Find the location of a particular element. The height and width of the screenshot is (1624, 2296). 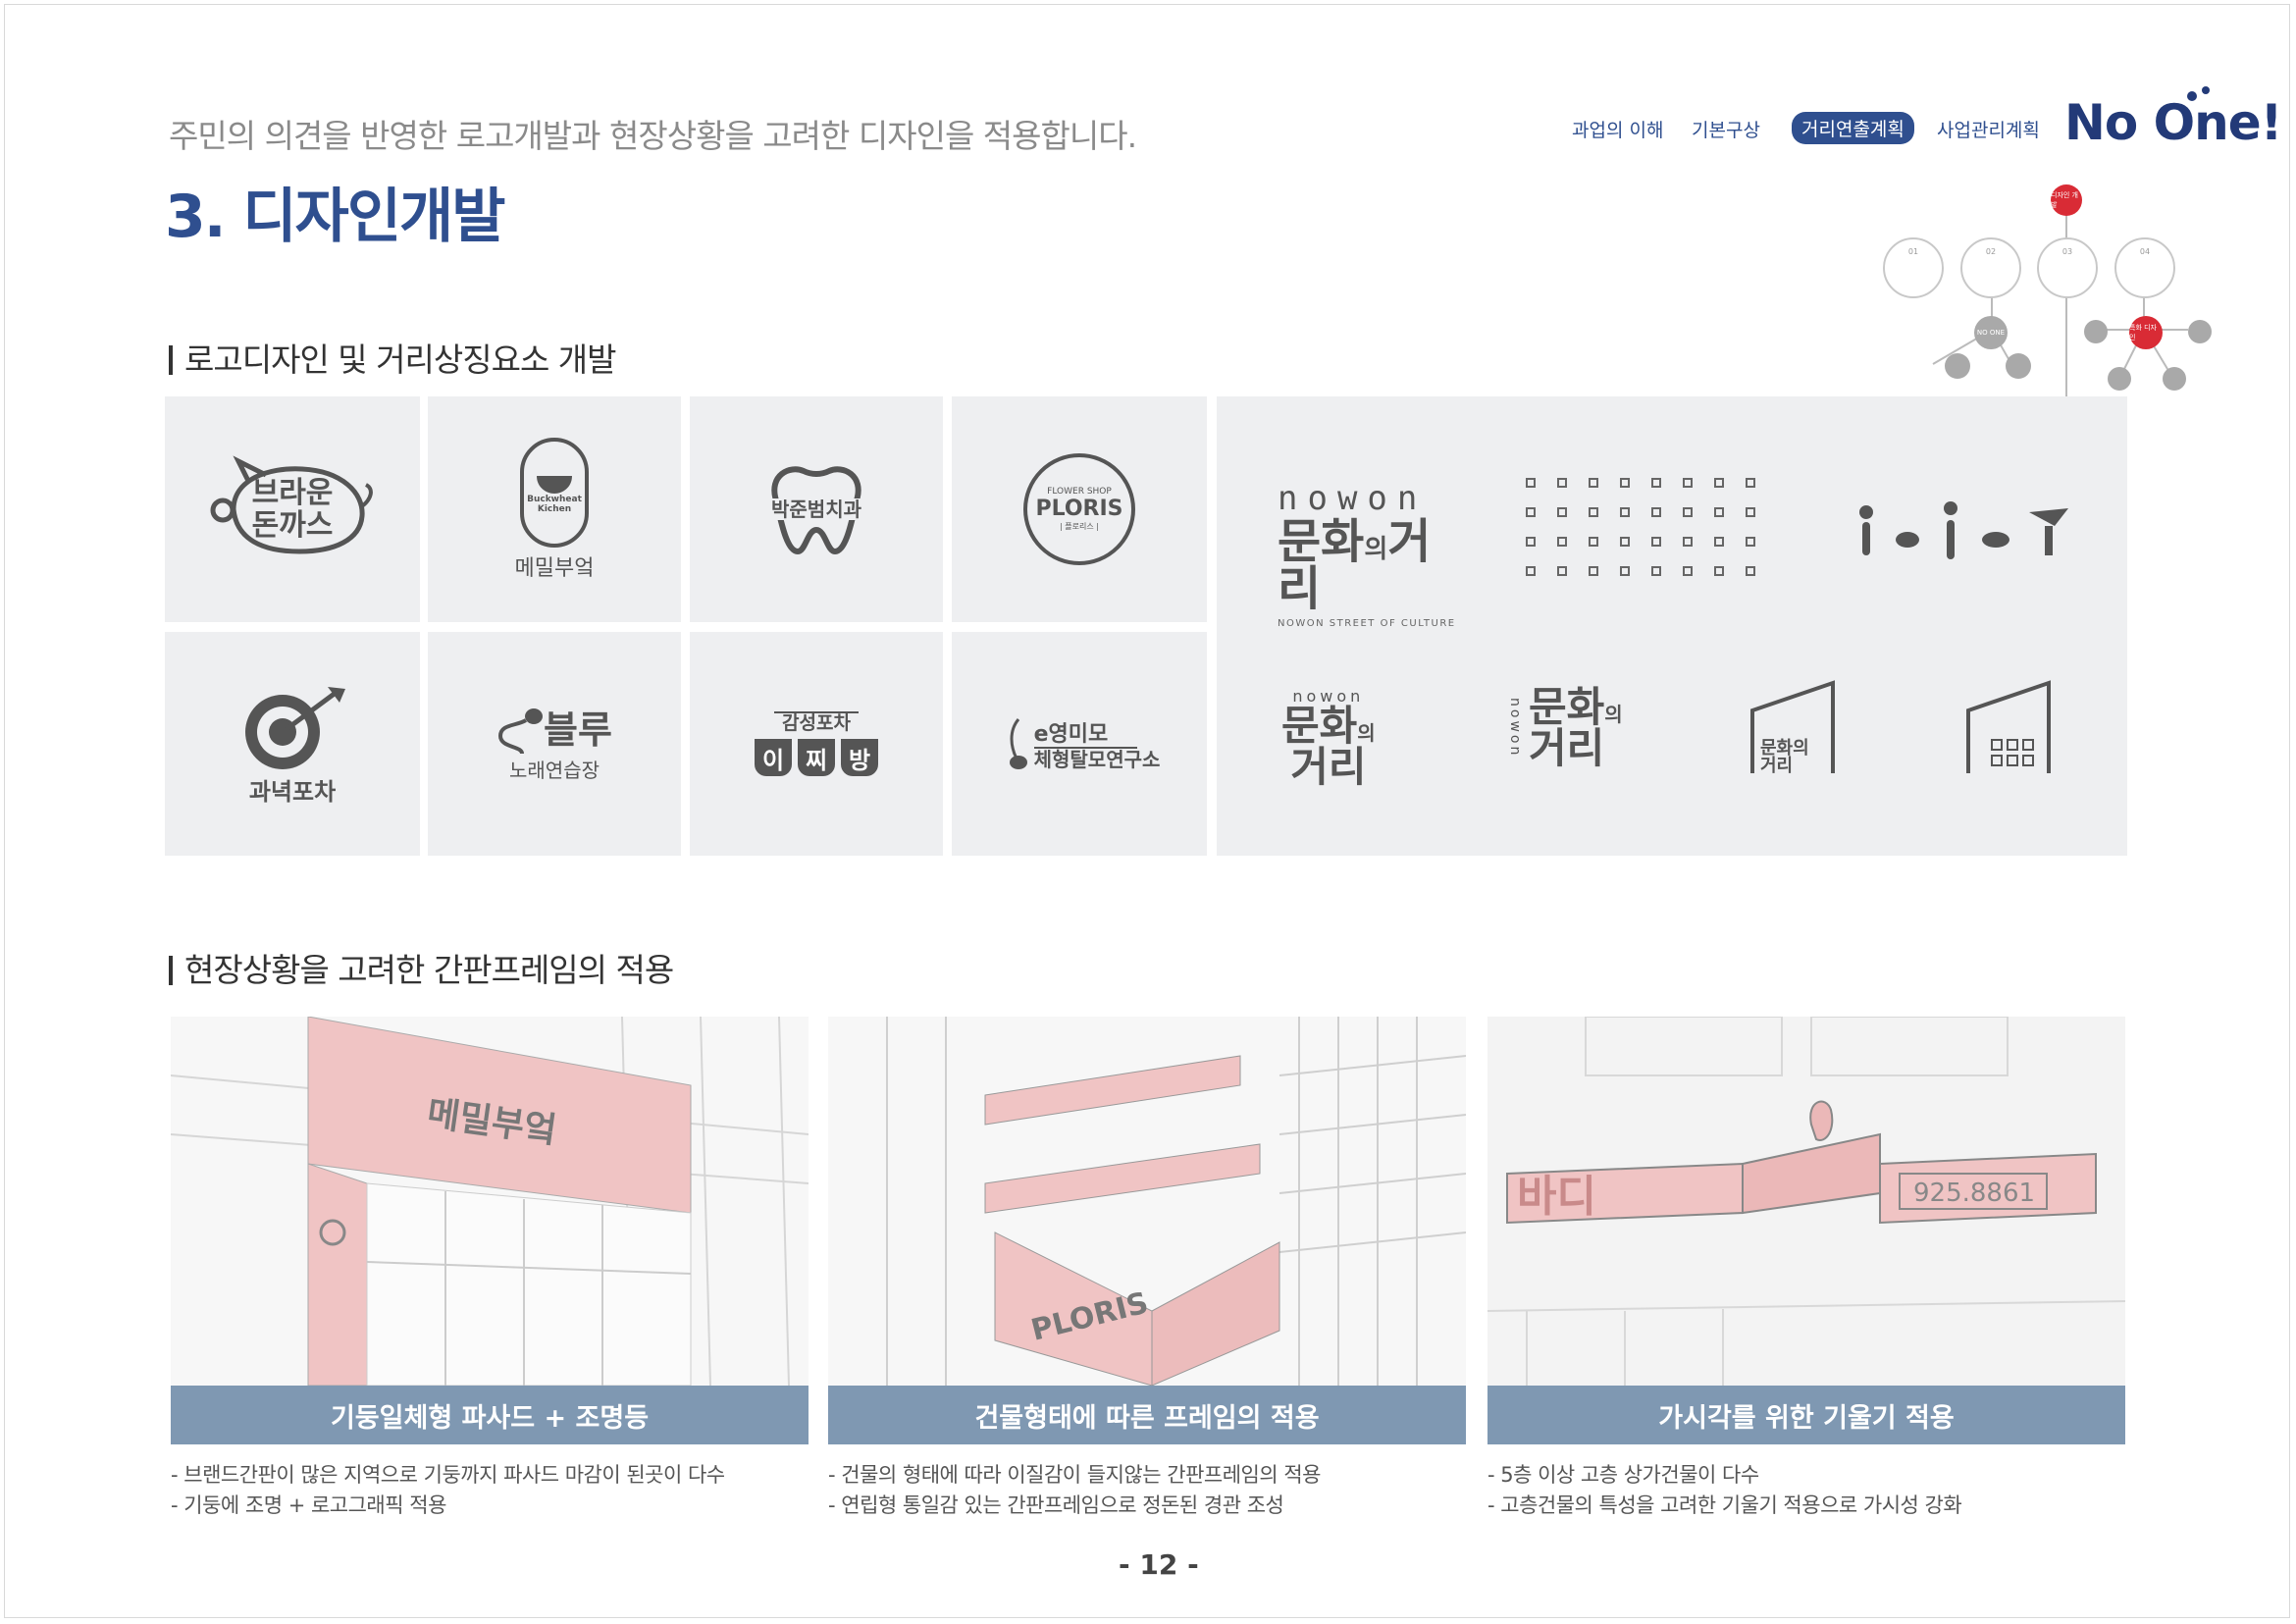

description-line: - 브랜드간판이 많은 지역으로 기둥까지 파사드 마감이 된곳이 다수 is located at coordinates (448, 1475).